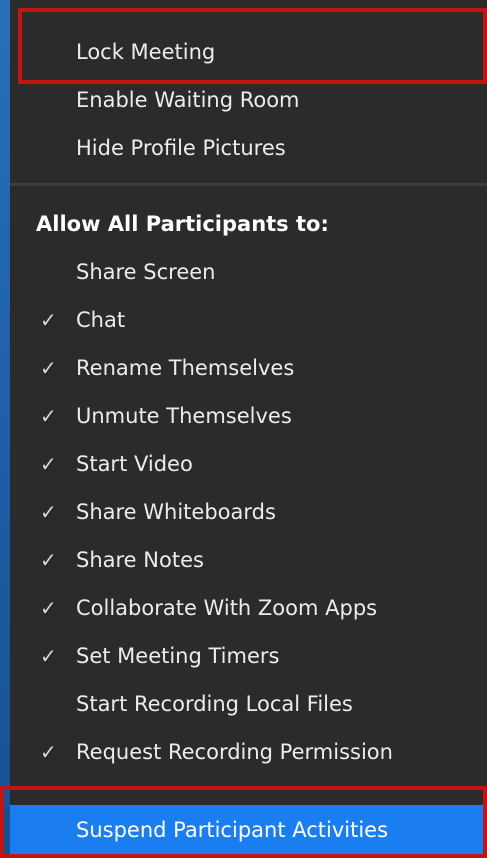 The height and width of the screenshot is (858, 487). I want to click on menu-item-lock-meeting: Lock Meeting, so click(248, 52).